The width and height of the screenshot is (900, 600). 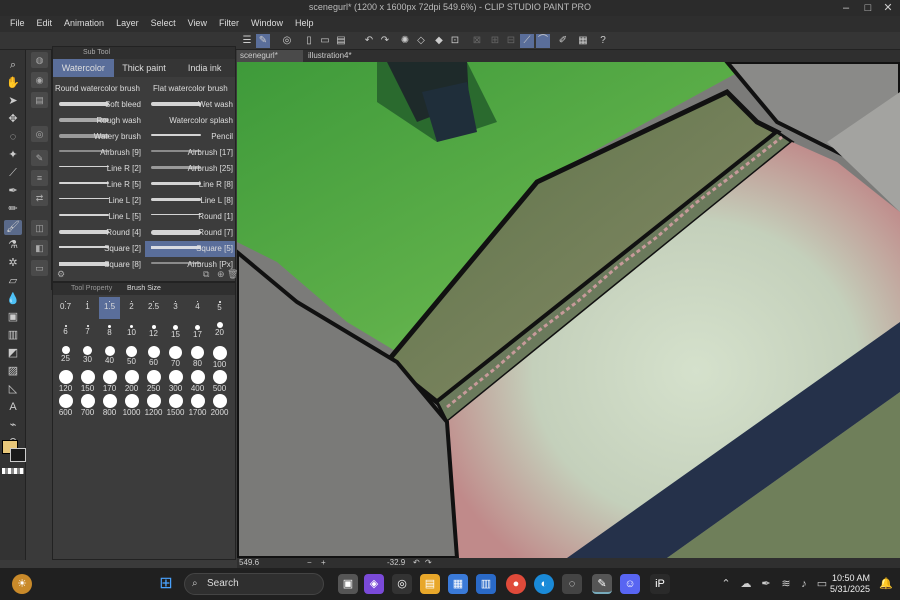 What do you see at coordinates (263, 41) in the screenshot?
I see `pen-mode-icon: ✎` at bounding box center [263, 41].